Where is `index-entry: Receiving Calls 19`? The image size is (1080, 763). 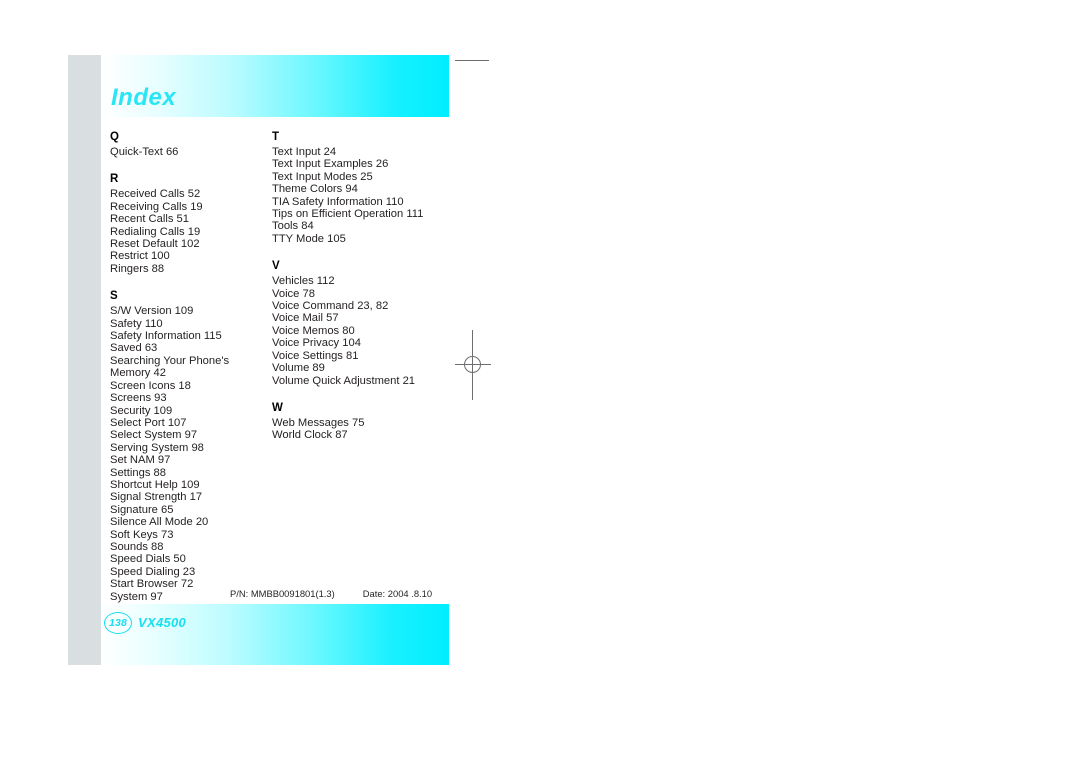 index-entry: Receiving Calls 19 is located at coordinates (156, 206).